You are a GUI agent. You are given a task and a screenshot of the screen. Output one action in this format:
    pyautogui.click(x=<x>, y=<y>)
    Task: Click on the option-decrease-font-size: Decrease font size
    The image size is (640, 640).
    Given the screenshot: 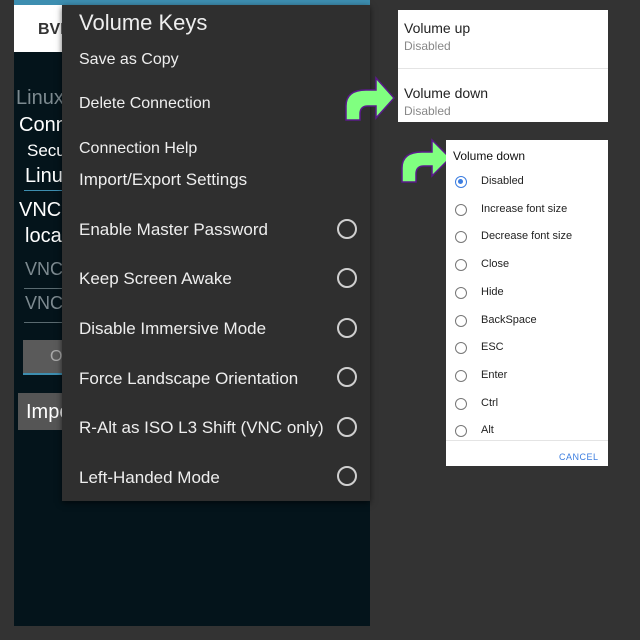 What is the action you would take?
    pyautogui.click(x=527, y=238)
    